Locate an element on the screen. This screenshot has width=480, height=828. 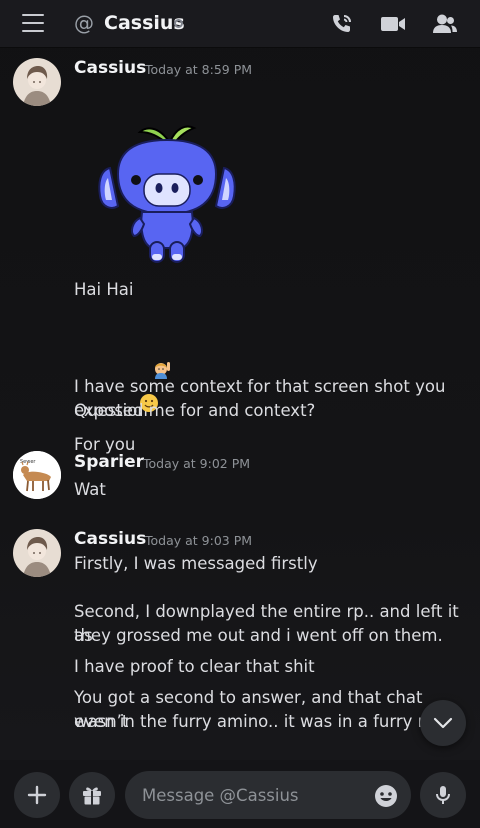
message-composer is located at coordinates (240, 794).